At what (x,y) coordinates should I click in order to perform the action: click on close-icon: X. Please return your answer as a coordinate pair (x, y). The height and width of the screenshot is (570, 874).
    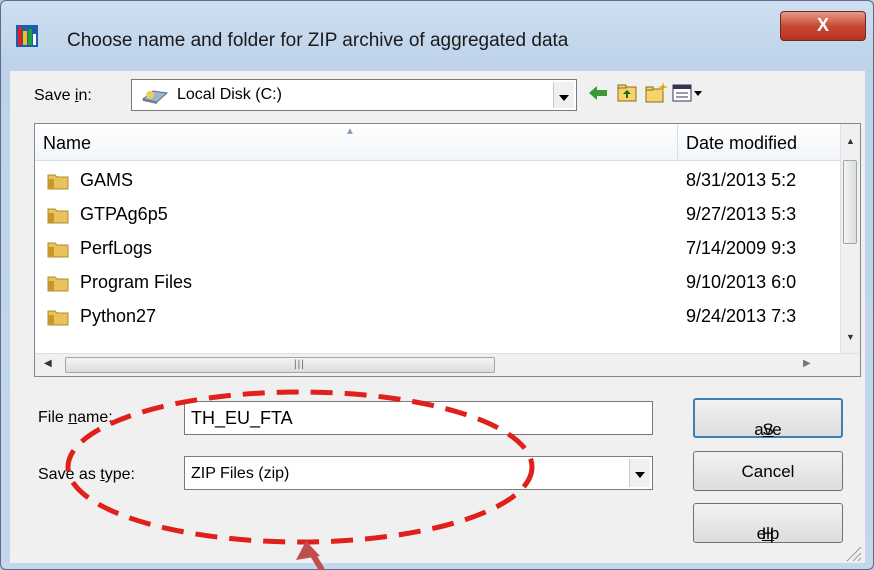
    Looking at the image, I should click on (822, 25).